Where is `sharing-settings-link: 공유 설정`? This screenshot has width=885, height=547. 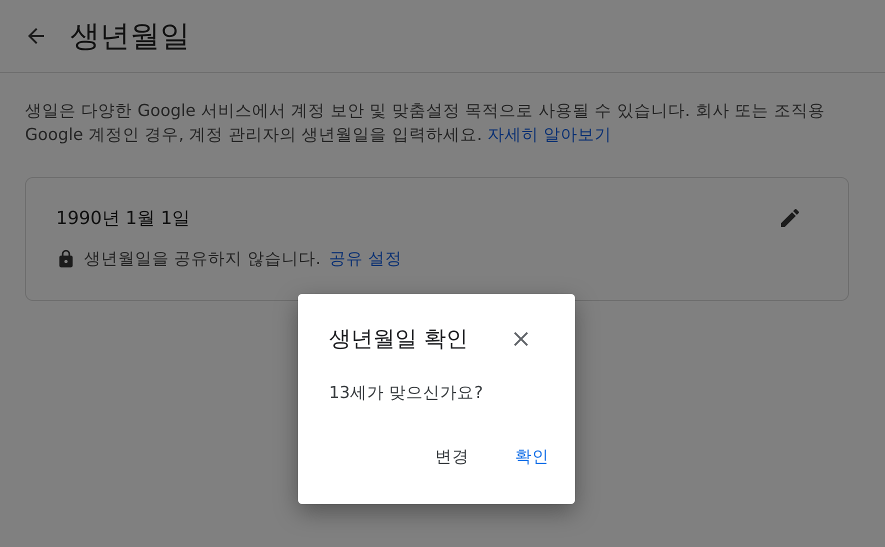
sharing-settings-link: 공유 설정 is located at coordinates (365, 259).